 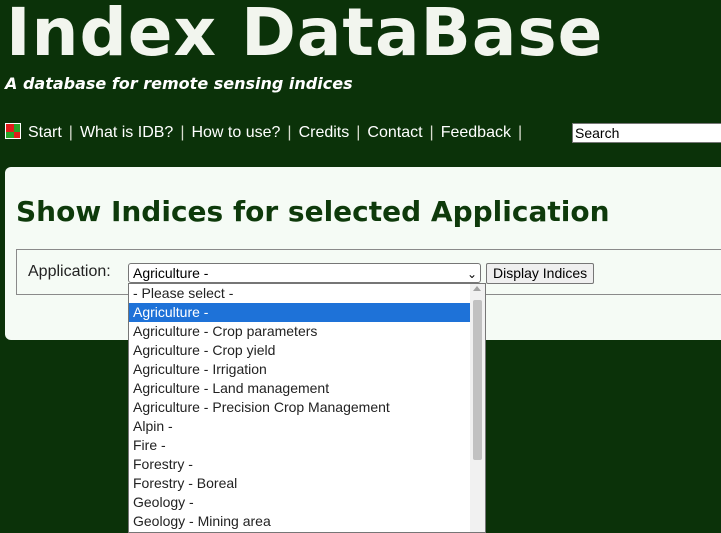 What do you see at coordinates (471, 274) in the screenshot?
I see `chevron-down-icon: ⌄` at bounding box center [471, 274].